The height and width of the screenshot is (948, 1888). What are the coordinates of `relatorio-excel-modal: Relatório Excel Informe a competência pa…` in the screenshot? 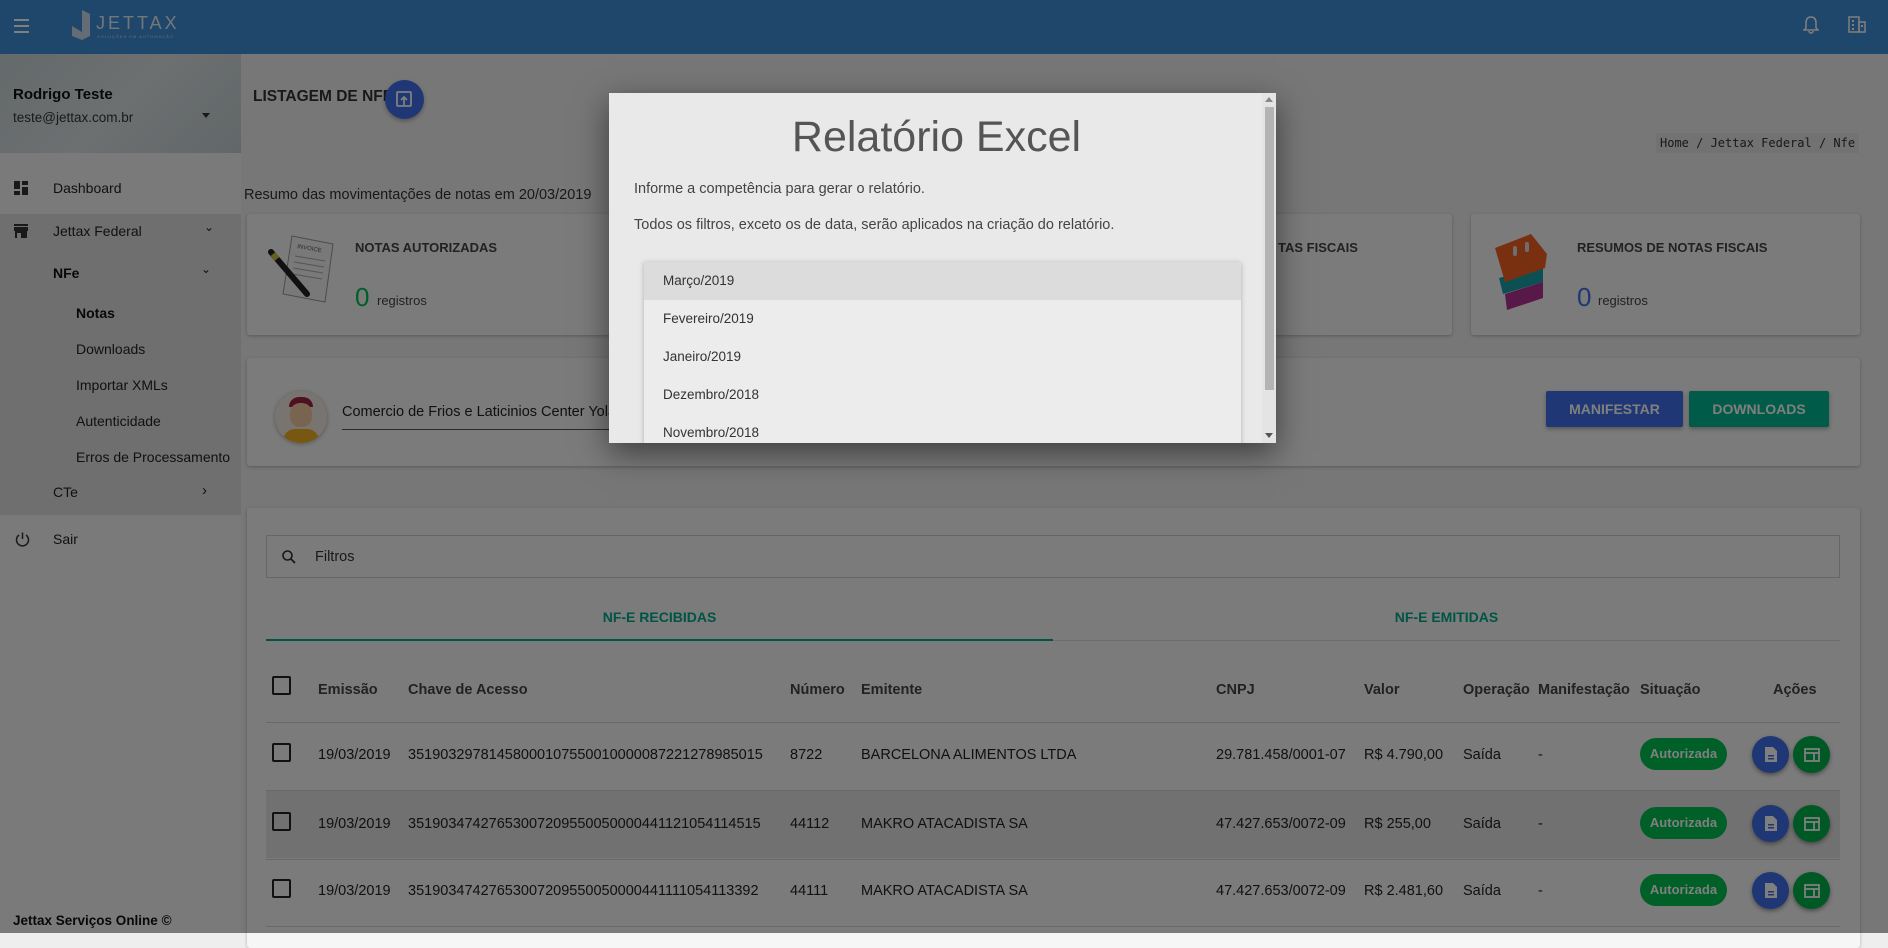 It's located at (942, 268).